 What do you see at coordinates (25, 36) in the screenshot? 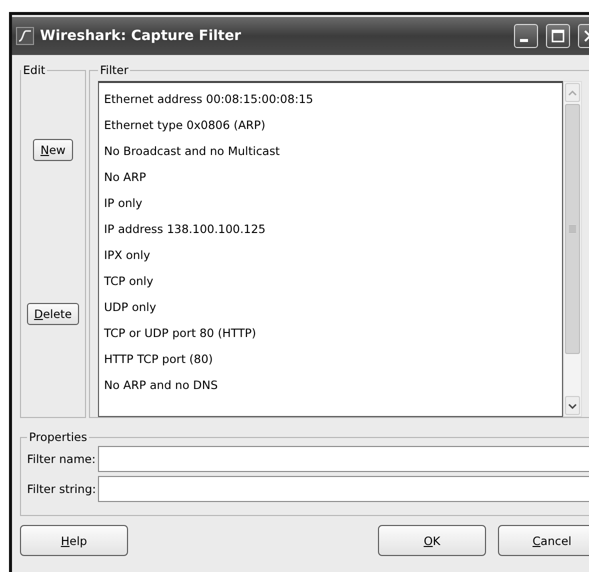
I see `app-icon` at bounding box center [25, 36].